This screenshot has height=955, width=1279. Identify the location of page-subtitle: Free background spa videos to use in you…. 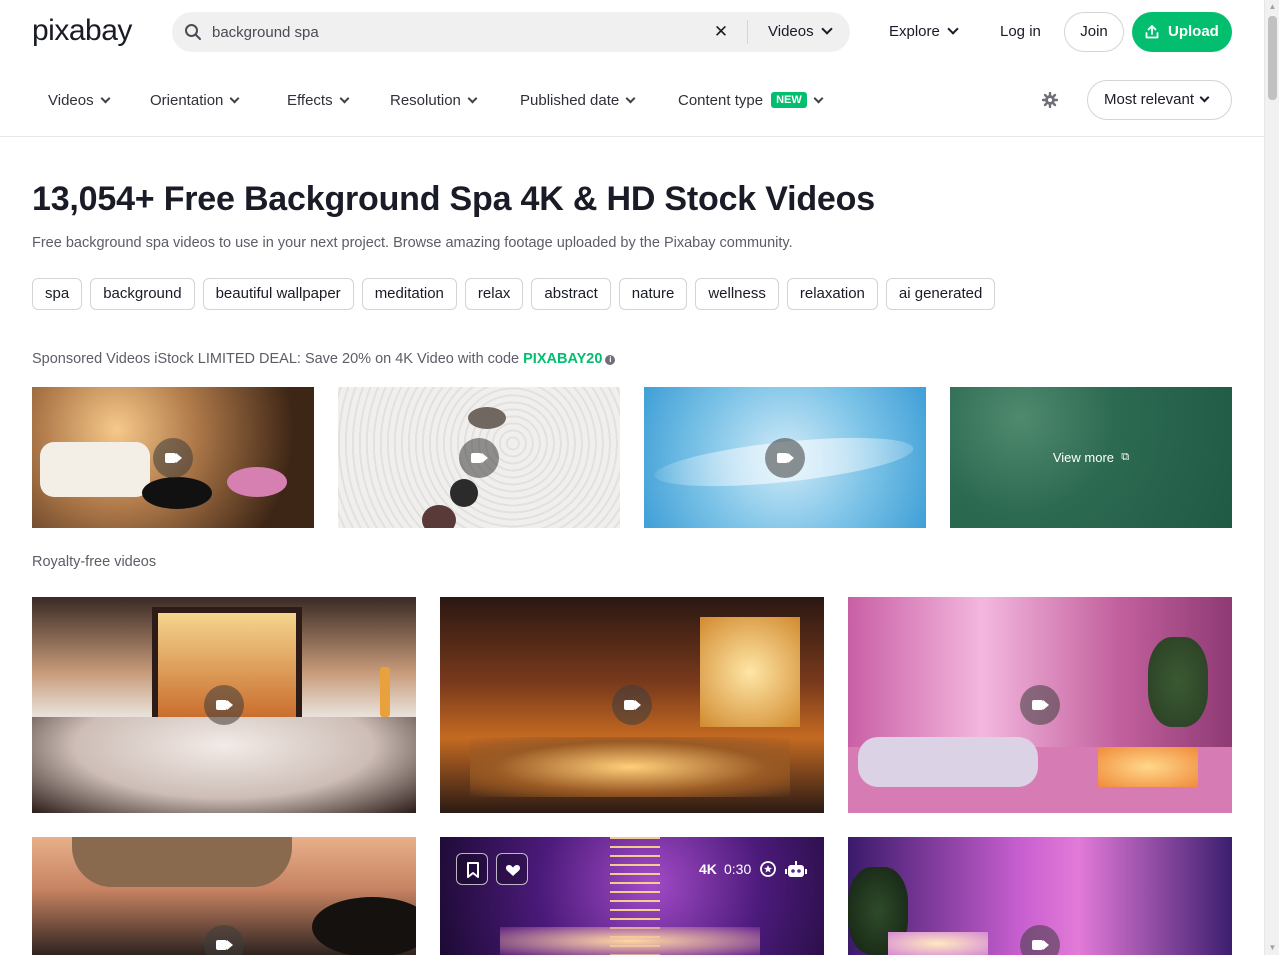
(412, 243).